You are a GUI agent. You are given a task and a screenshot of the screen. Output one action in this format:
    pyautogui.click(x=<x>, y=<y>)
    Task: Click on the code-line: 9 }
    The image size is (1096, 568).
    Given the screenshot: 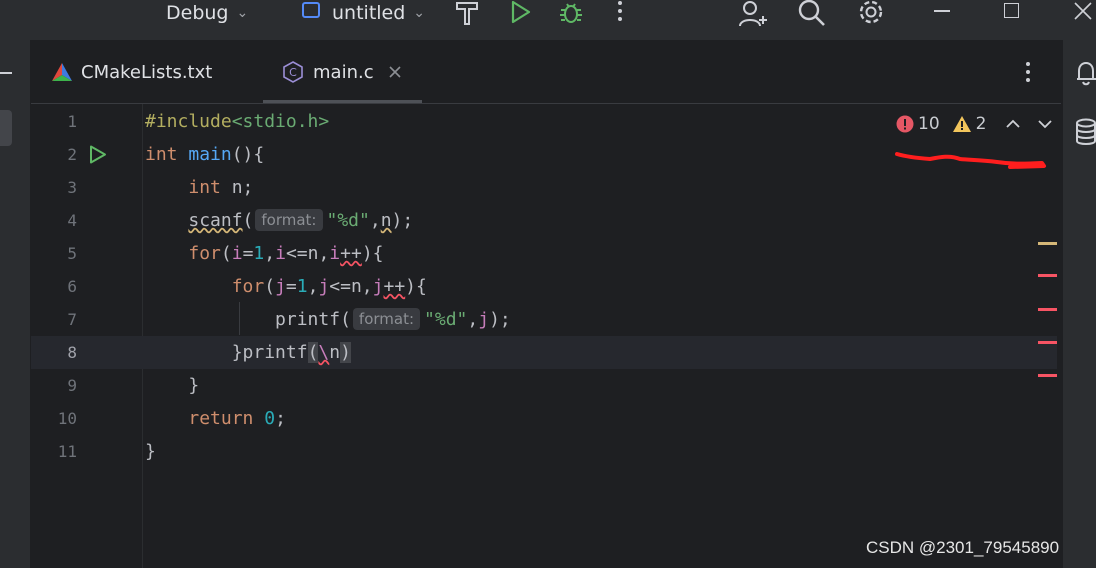 What is the action you would take?
    pyautogui.click(x=544, y=385)
    